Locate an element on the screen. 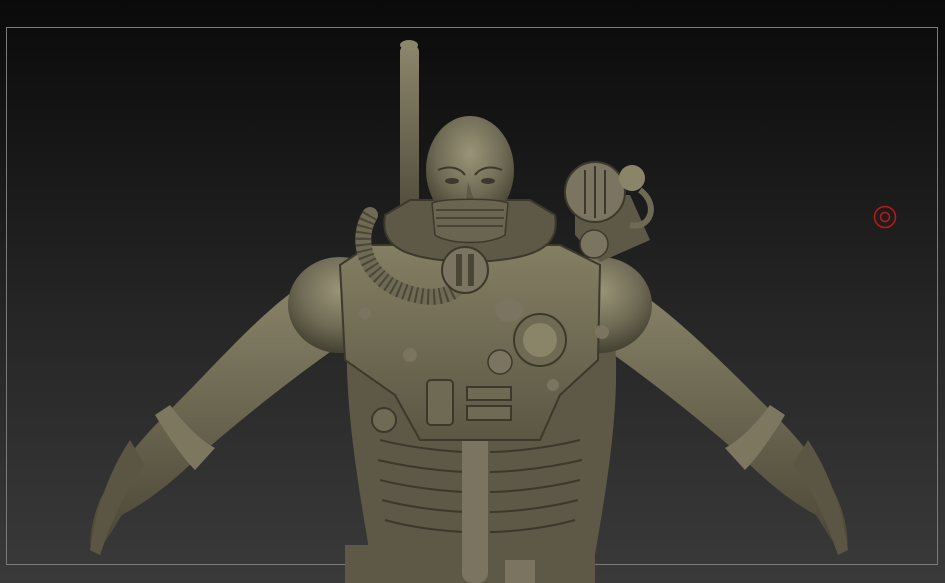  brush-cursor-icon is located at coordinates (885, 217).